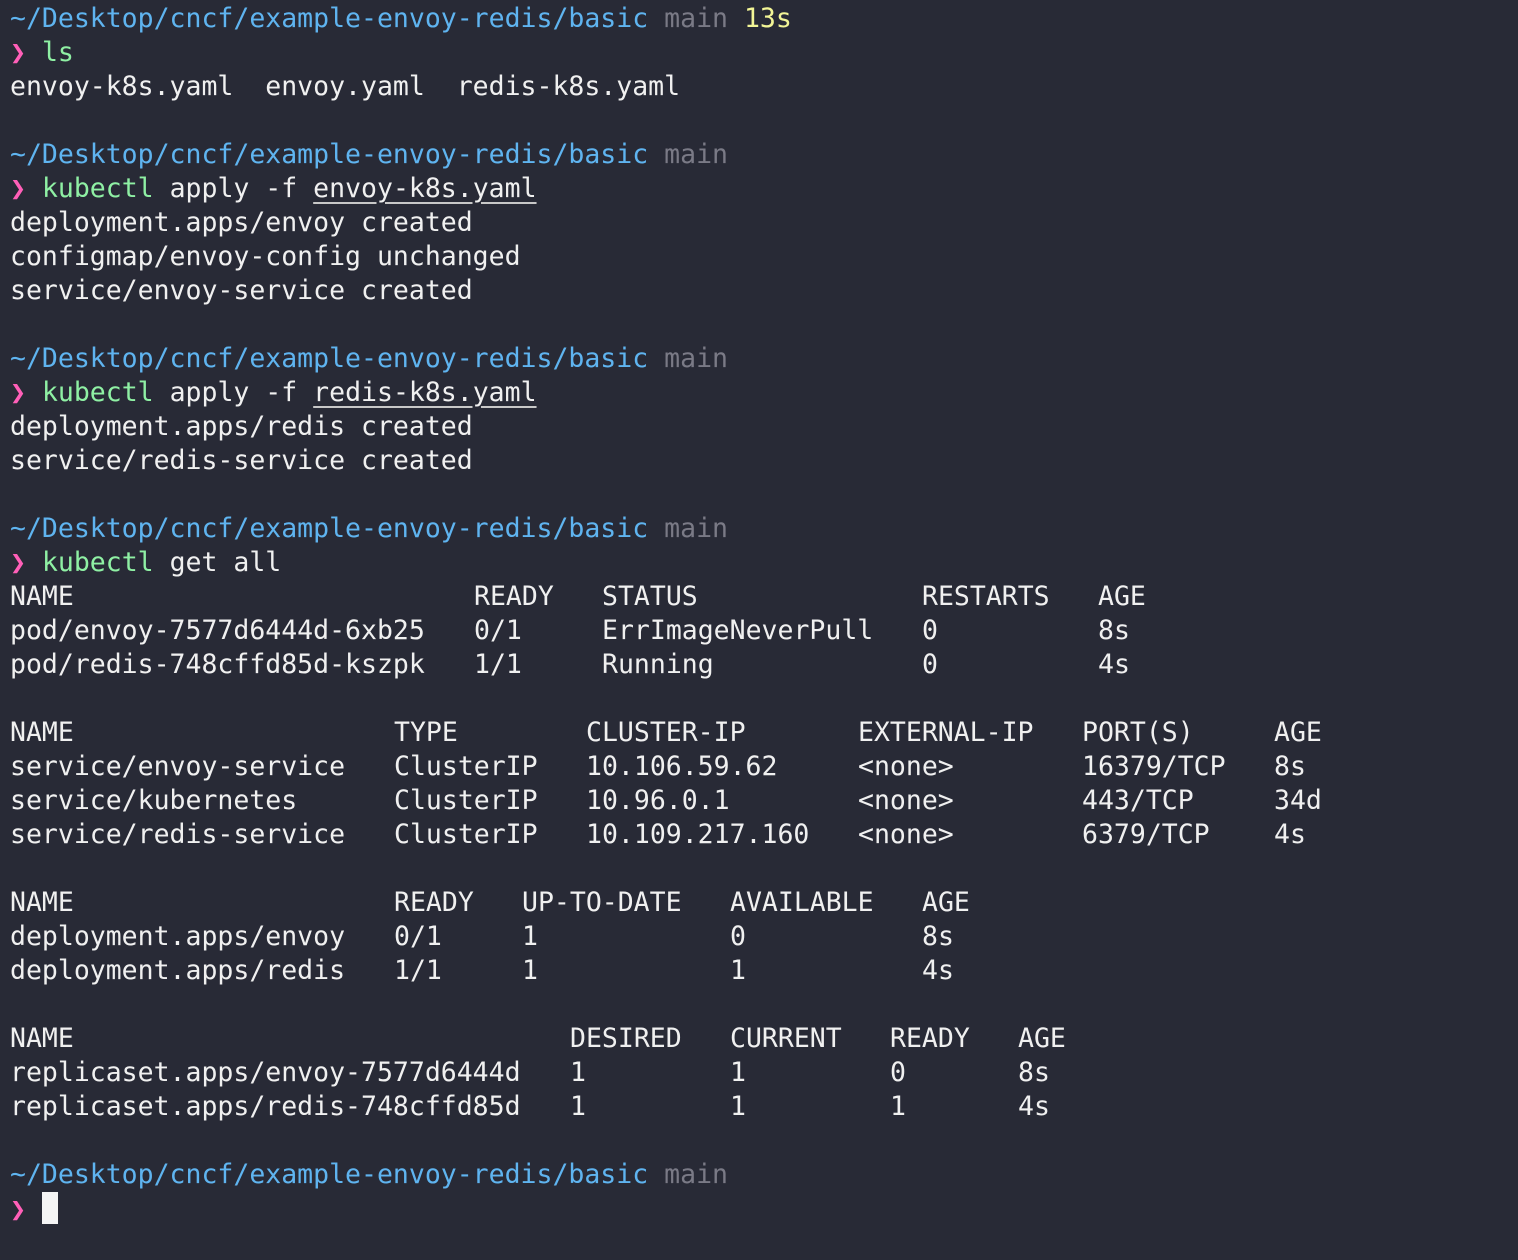  Describe the element at coordinates (698, 834) in the screenshot. I see `table-cell: 10.109.217.160` at that location.